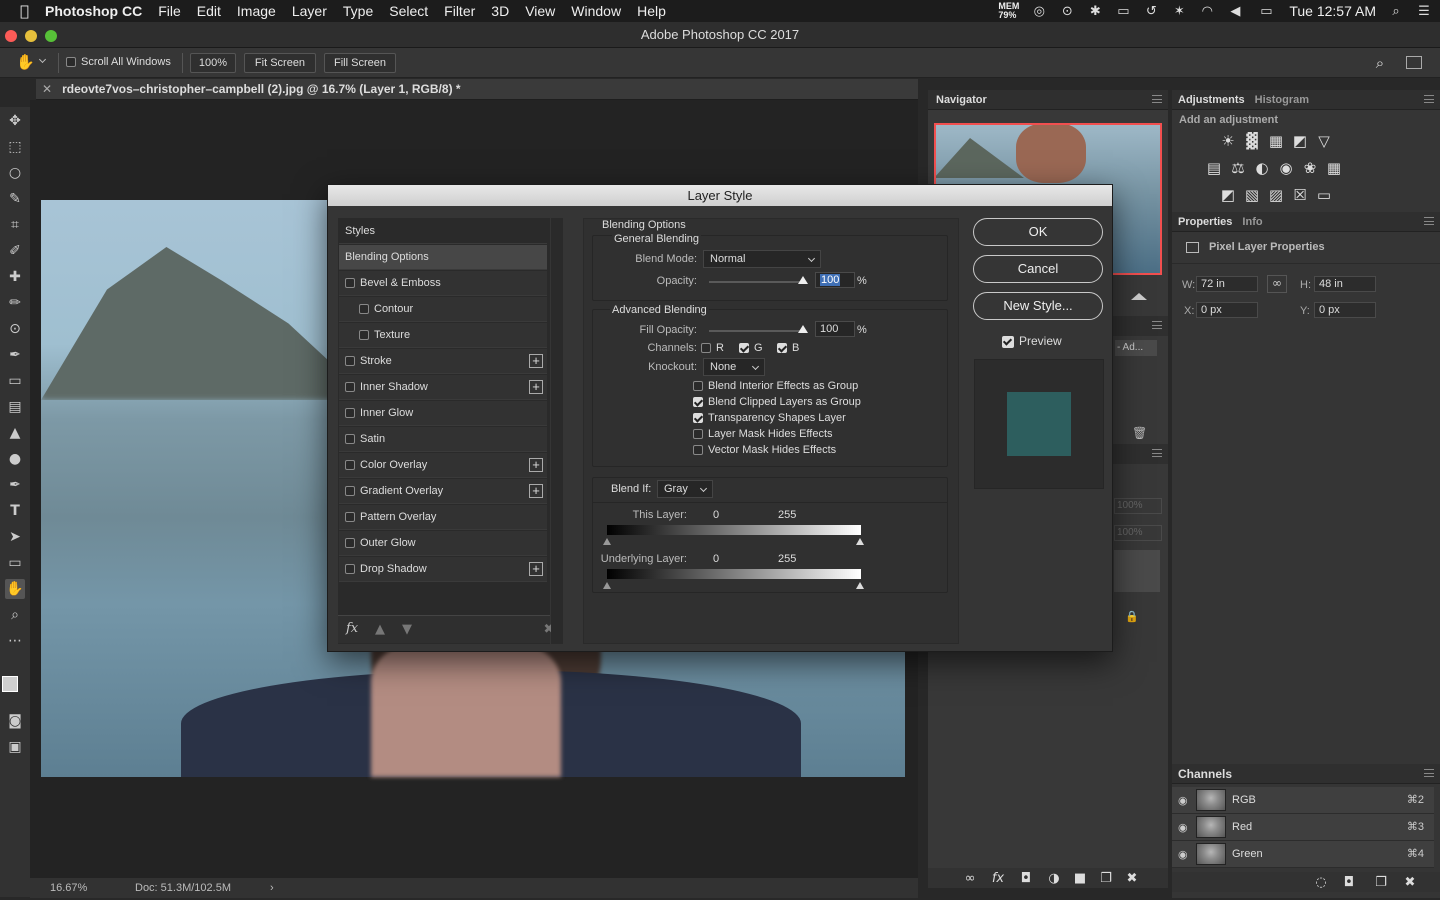  Describe the element at coordinates (751, 348) in the screenshot. I see `channel-g-checkbox: G` at that location.